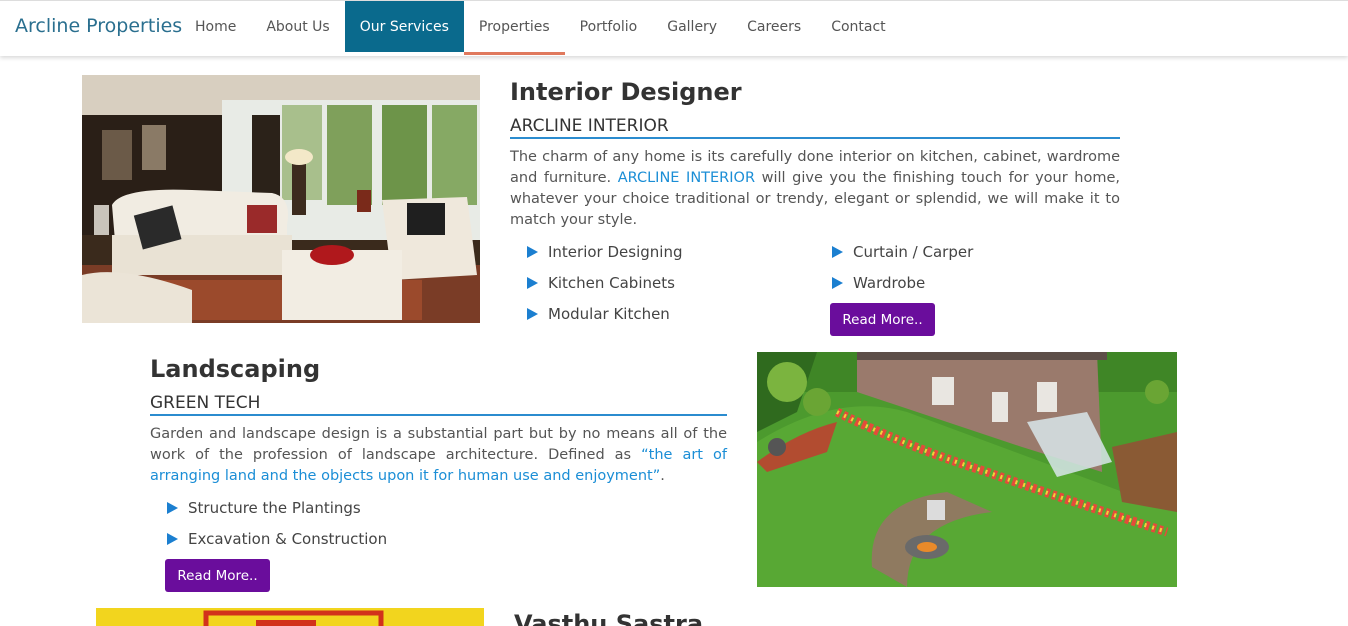 This screenshot has height=626, width=1348. I want to click on list-item: Curtain / Carper, so click(894, 251).